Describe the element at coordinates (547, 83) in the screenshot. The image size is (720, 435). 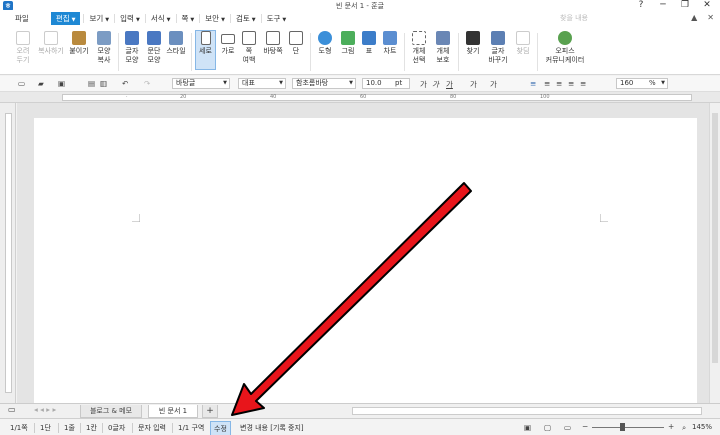
I see `align-left-icon: ≡` at that location.